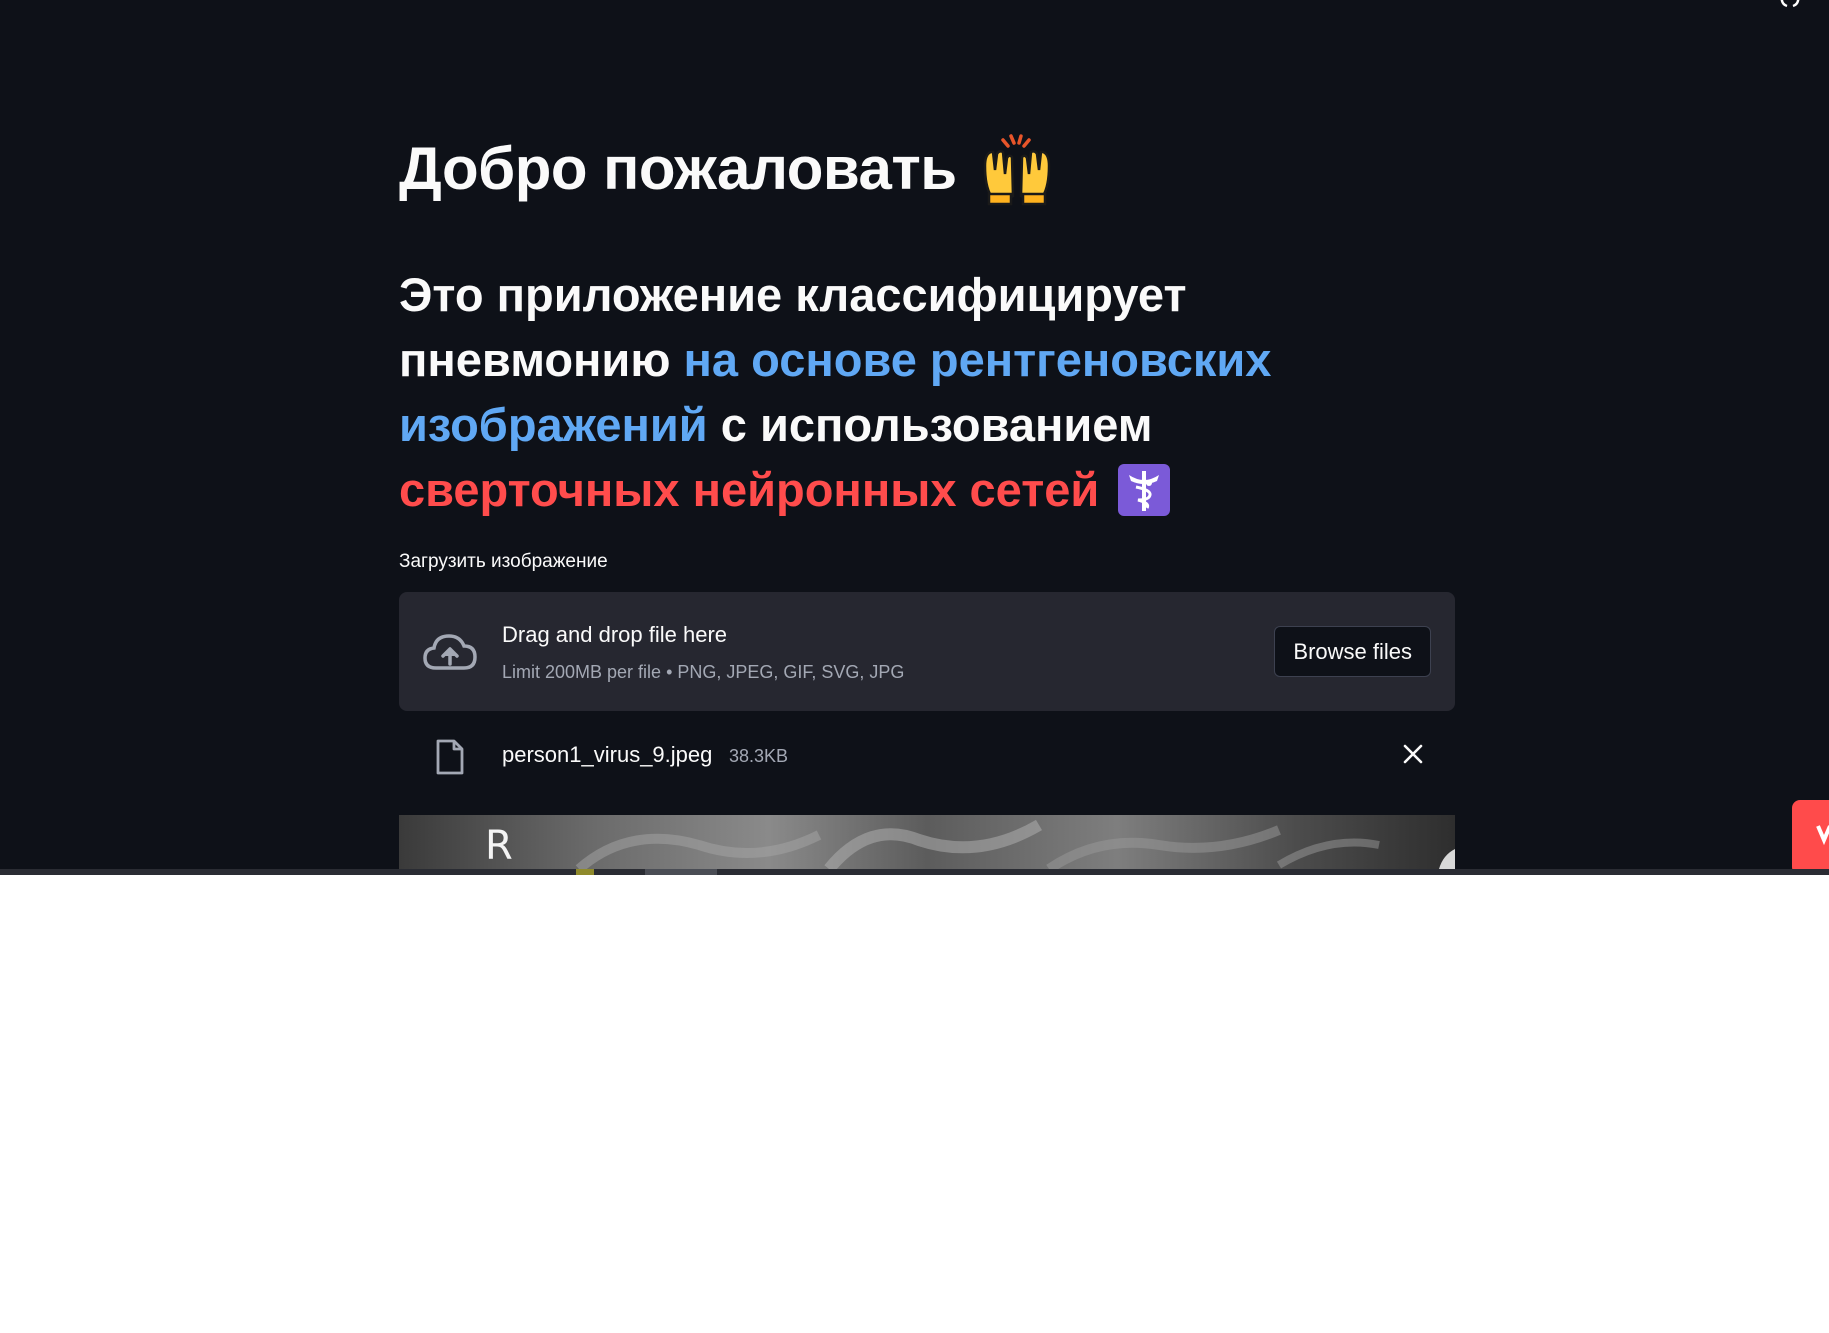 The width and height of the screenshot is (1829, 1333). What do you see at coordinates (1413, 754) in the screenshot?
I see `close-icon` at bounding box center [1413, 754].